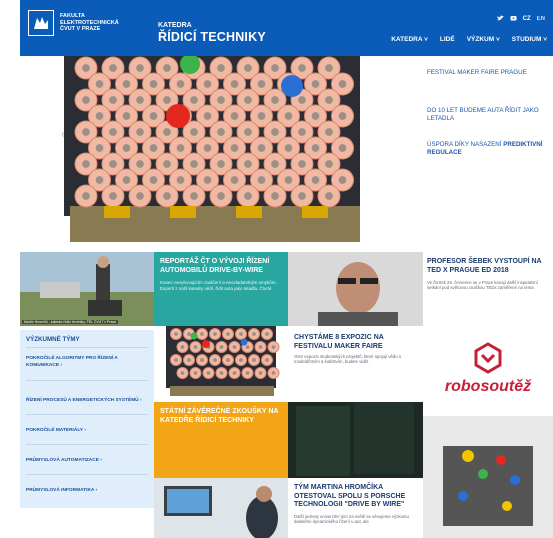 This screenshot has height=538, width=553. I want to click on robosoutez-wordmark: robosoutěž, so click(488, 386).